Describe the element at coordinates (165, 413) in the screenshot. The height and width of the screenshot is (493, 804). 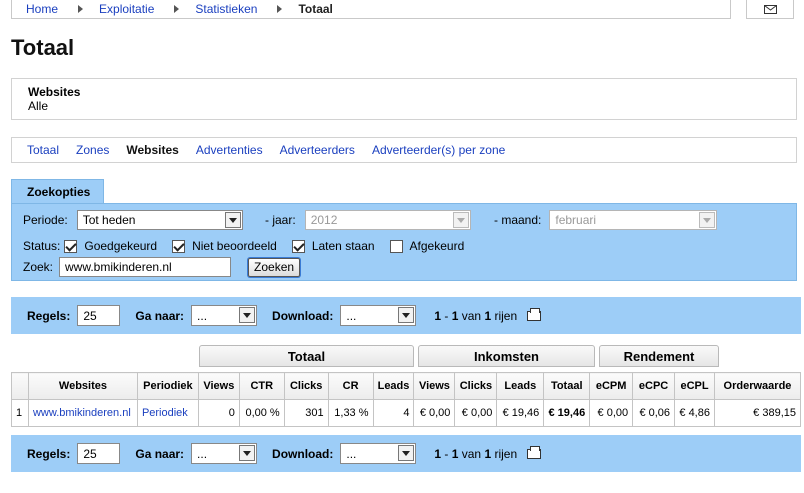
I see `periodiek-link: Periodiek` at that location.